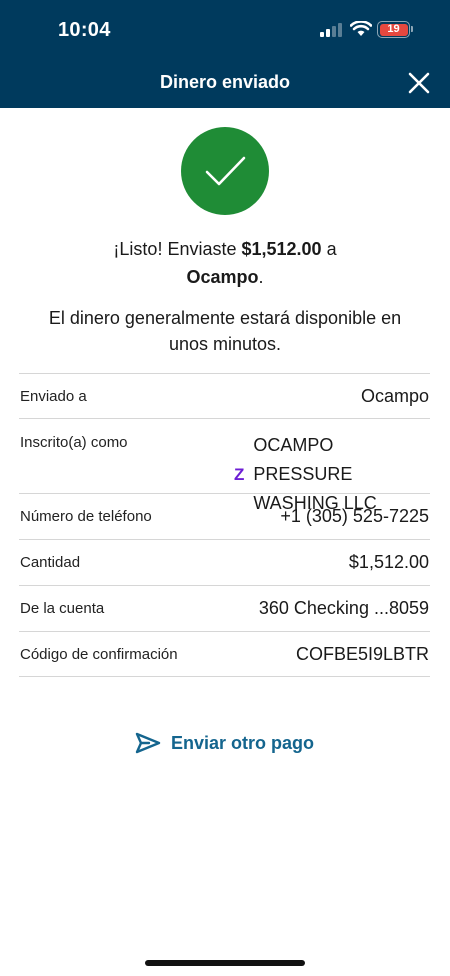 Image resolution: width=450 pixels, height=976 pixels. I want to click on send-another-payment-button: Enviar otro pago, so click(224, 743).